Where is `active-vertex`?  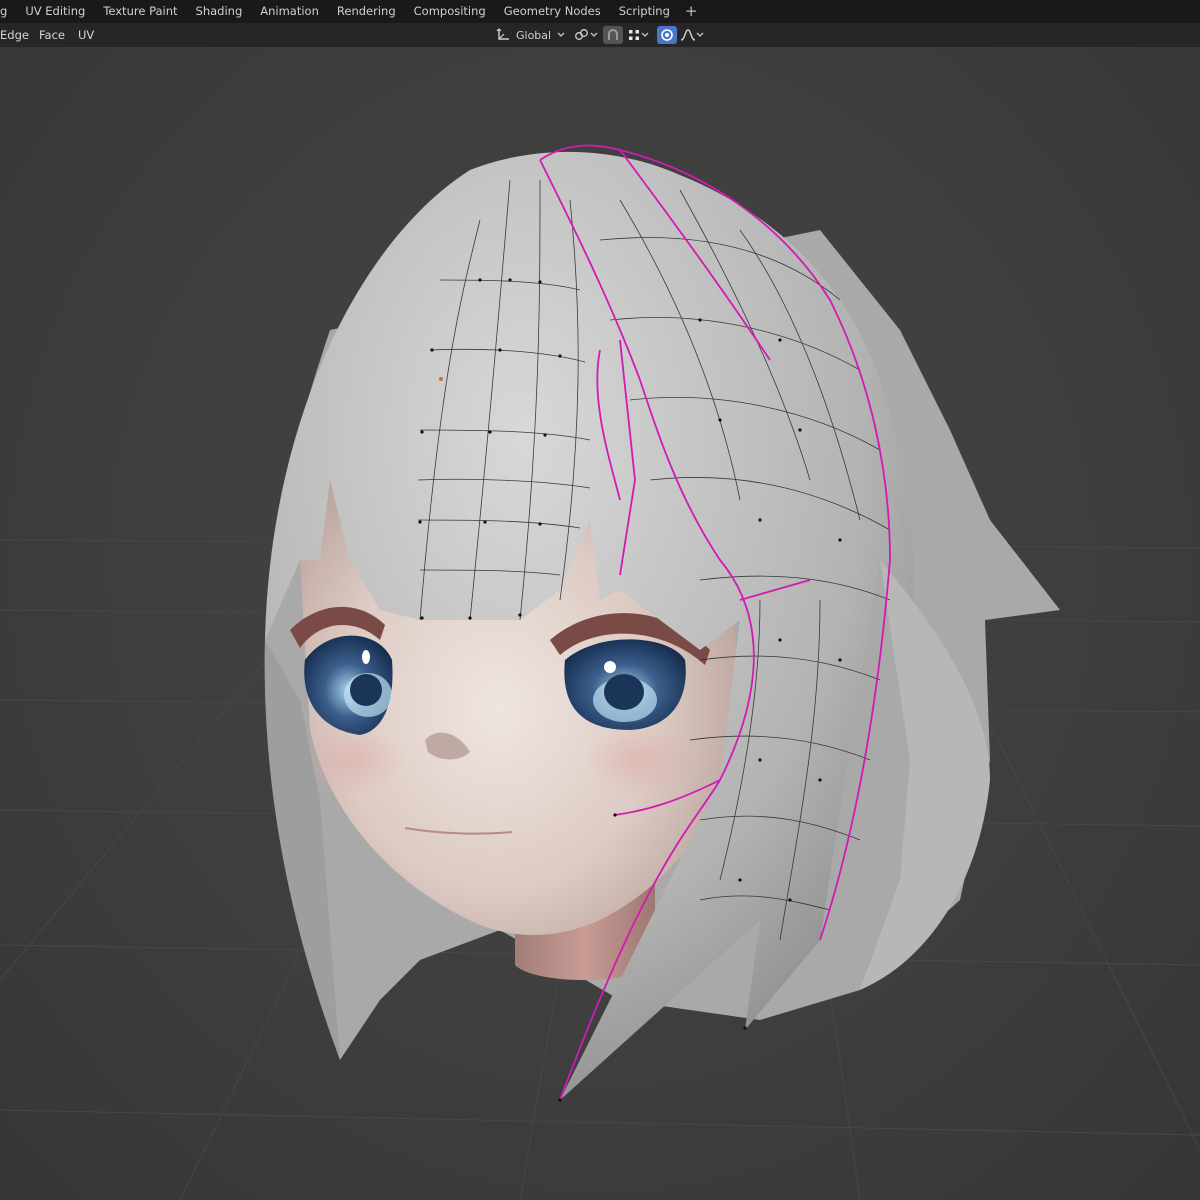 active-vertex is located at coordinates (441, 379).